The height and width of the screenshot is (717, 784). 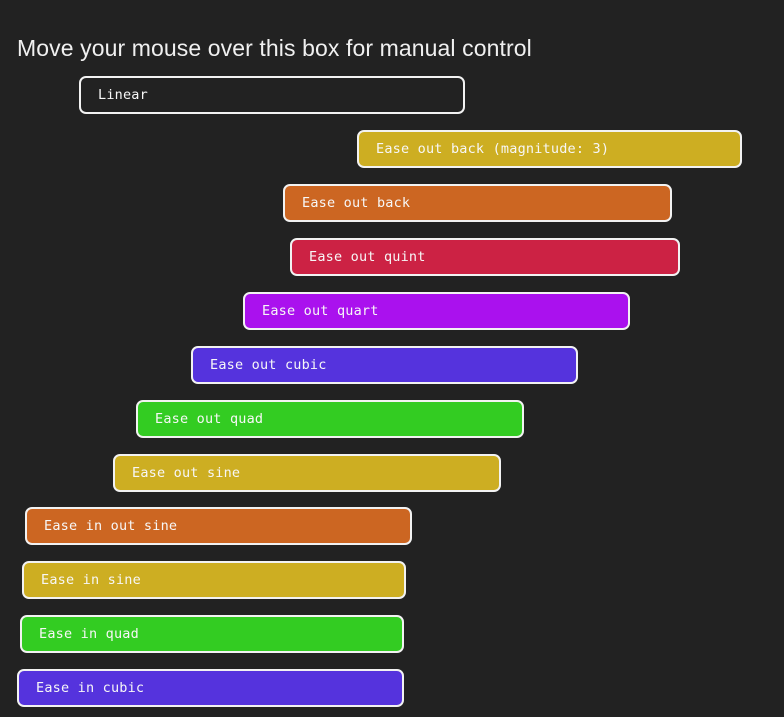 What do you see at coordinates (186, 473) in the screenshot?
I see `easing-bar-label: Ease out sine` at bounding box center [186, 473].